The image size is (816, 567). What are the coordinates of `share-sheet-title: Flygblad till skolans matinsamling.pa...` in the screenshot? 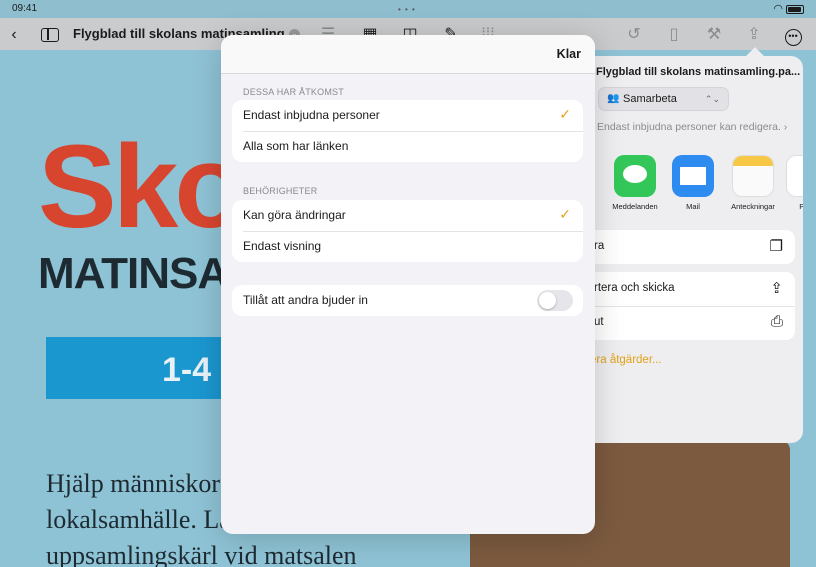 It's located at (698, 72).